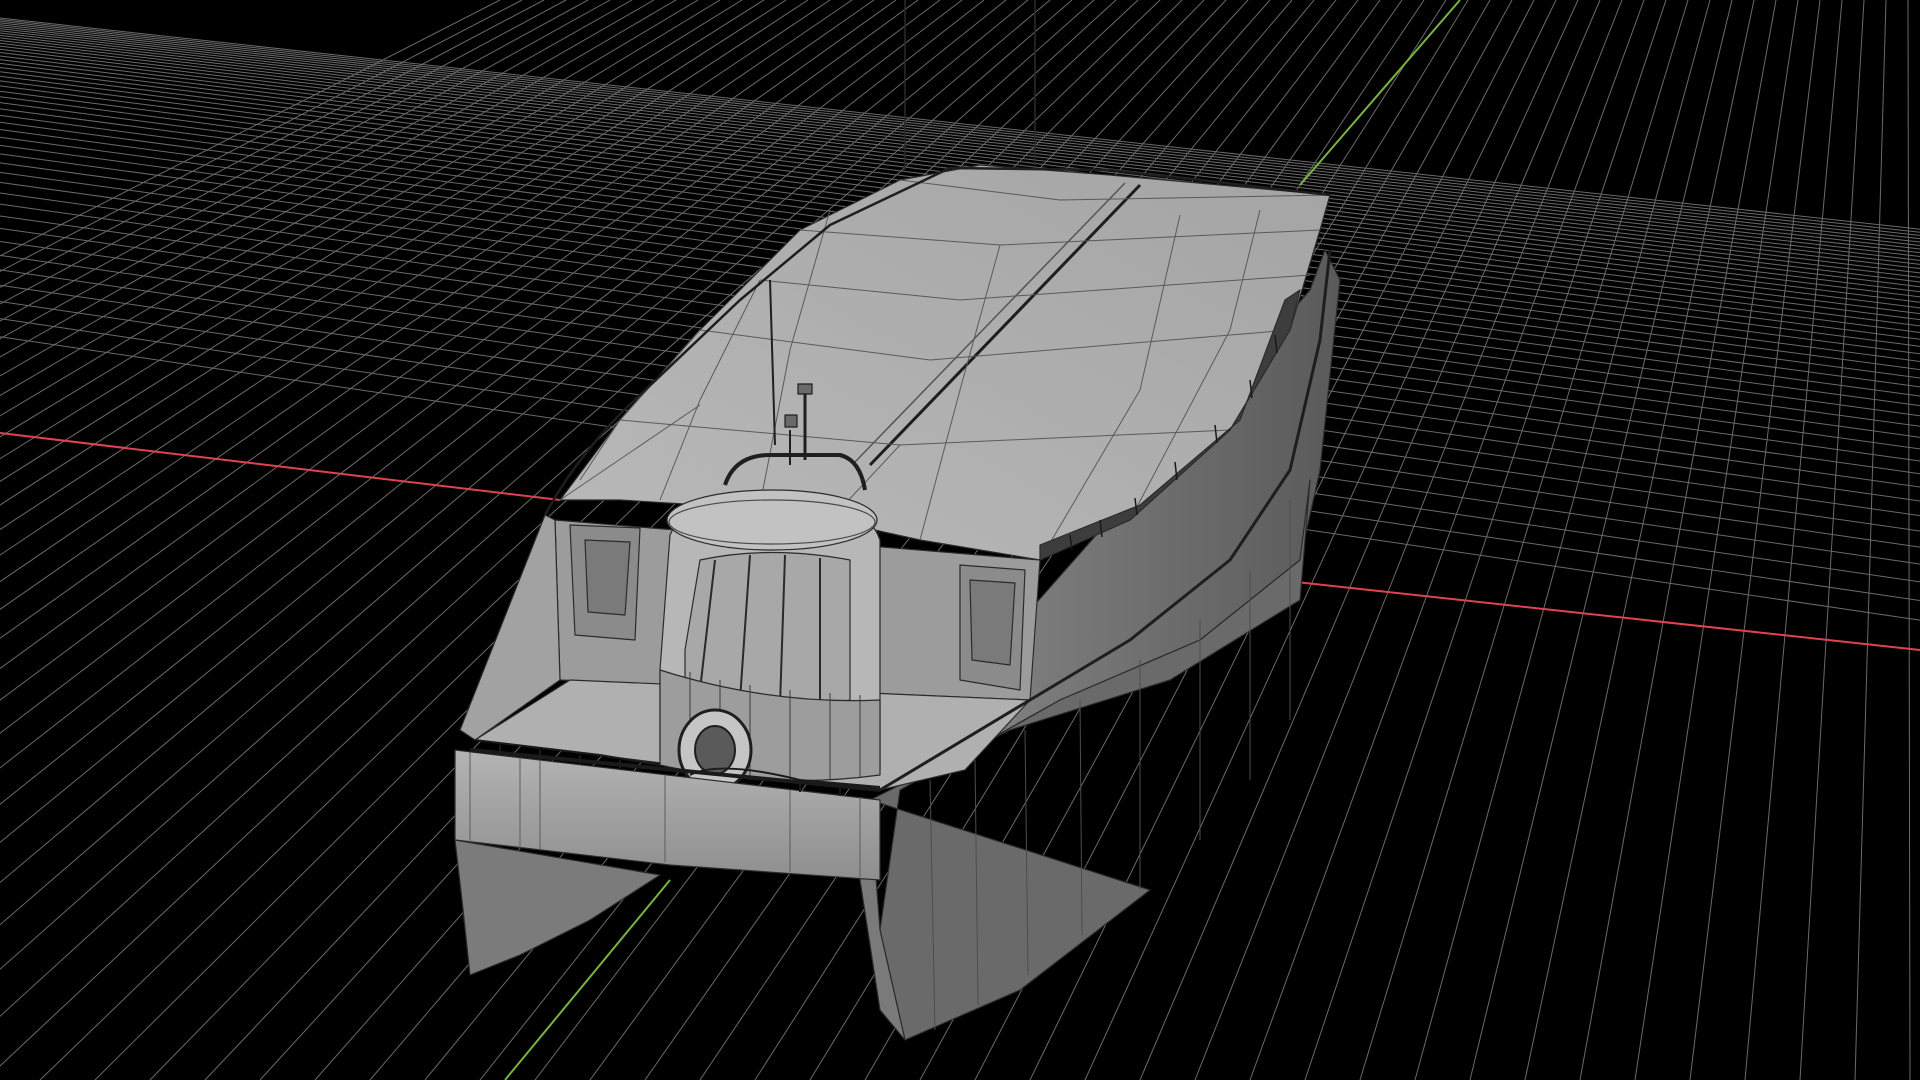 This screenshot has height=1080, width=1920. What do you see at coordinates (772, 520) in the screenshot?
I see `helm-pod-cap` at bounding box center [772, 520].